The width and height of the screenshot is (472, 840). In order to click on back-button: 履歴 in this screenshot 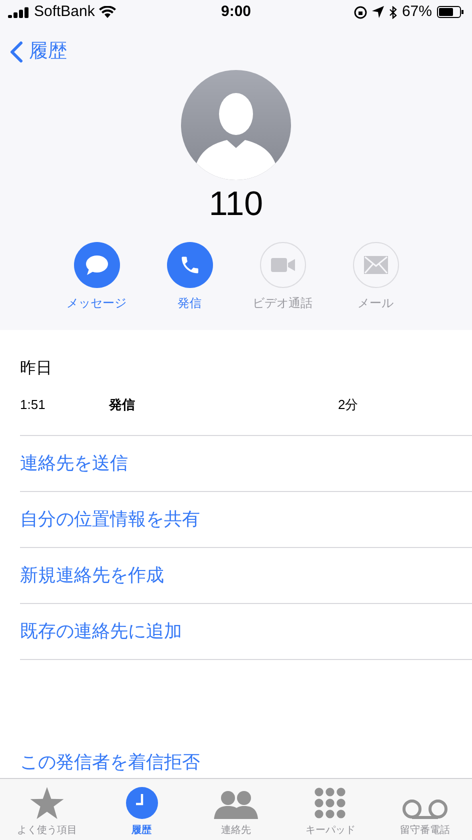, I will do `click(38, 52)`.